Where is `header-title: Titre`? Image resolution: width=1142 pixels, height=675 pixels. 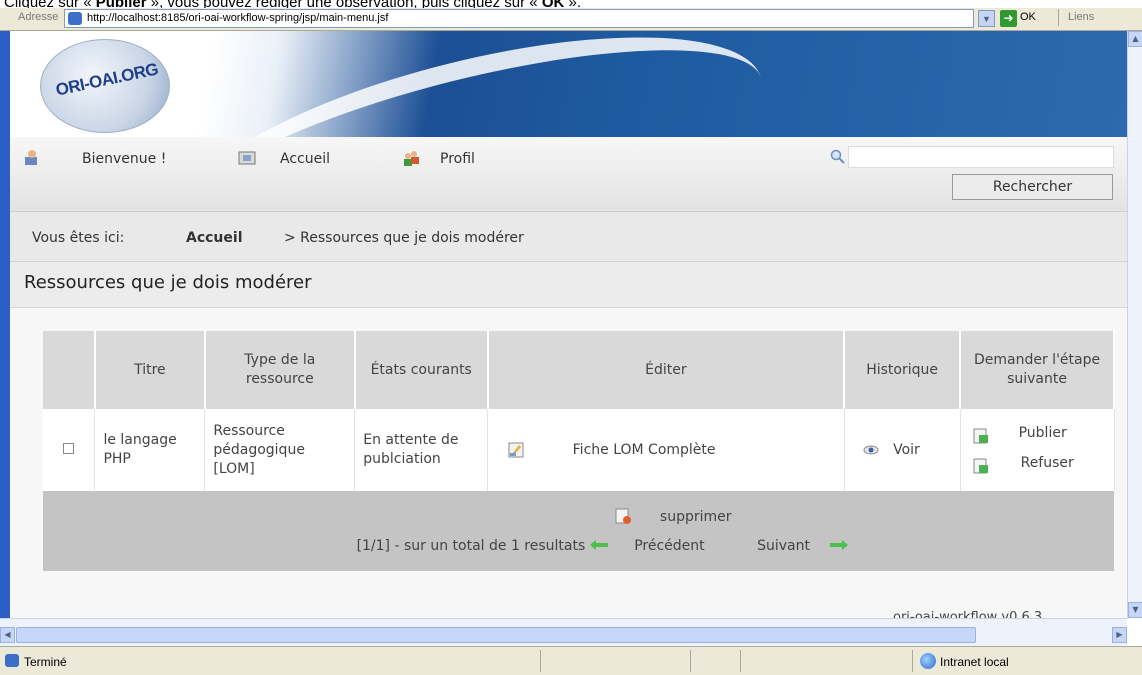
header-title: Titre is located at coordinates (150, 370).